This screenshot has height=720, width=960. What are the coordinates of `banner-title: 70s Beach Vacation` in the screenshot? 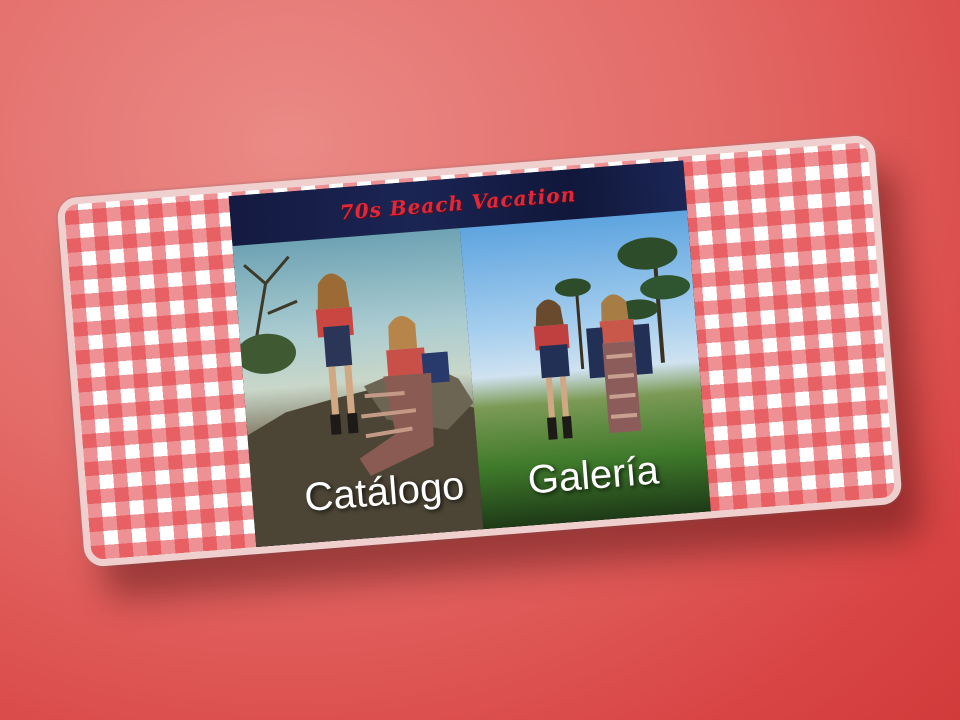 It's located at (457, 203).